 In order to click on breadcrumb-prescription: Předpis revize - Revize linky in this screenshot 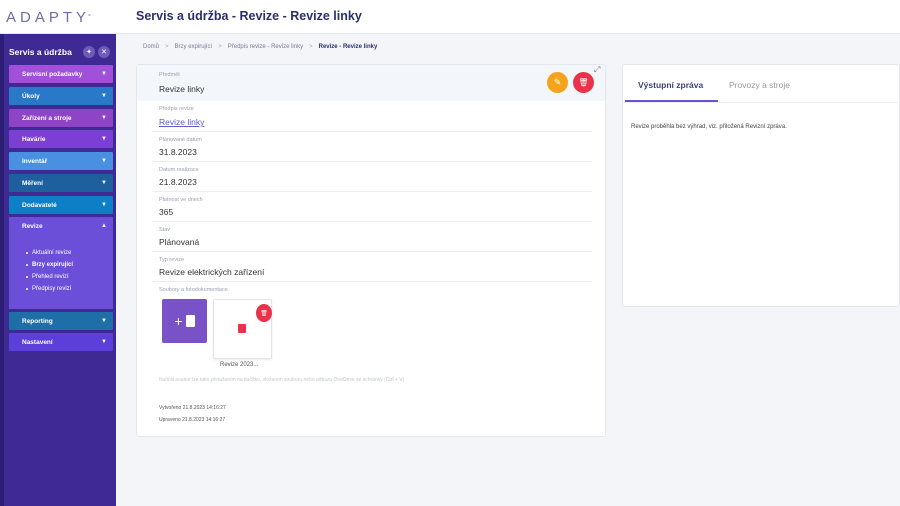, I will do `click(265, 47)`.